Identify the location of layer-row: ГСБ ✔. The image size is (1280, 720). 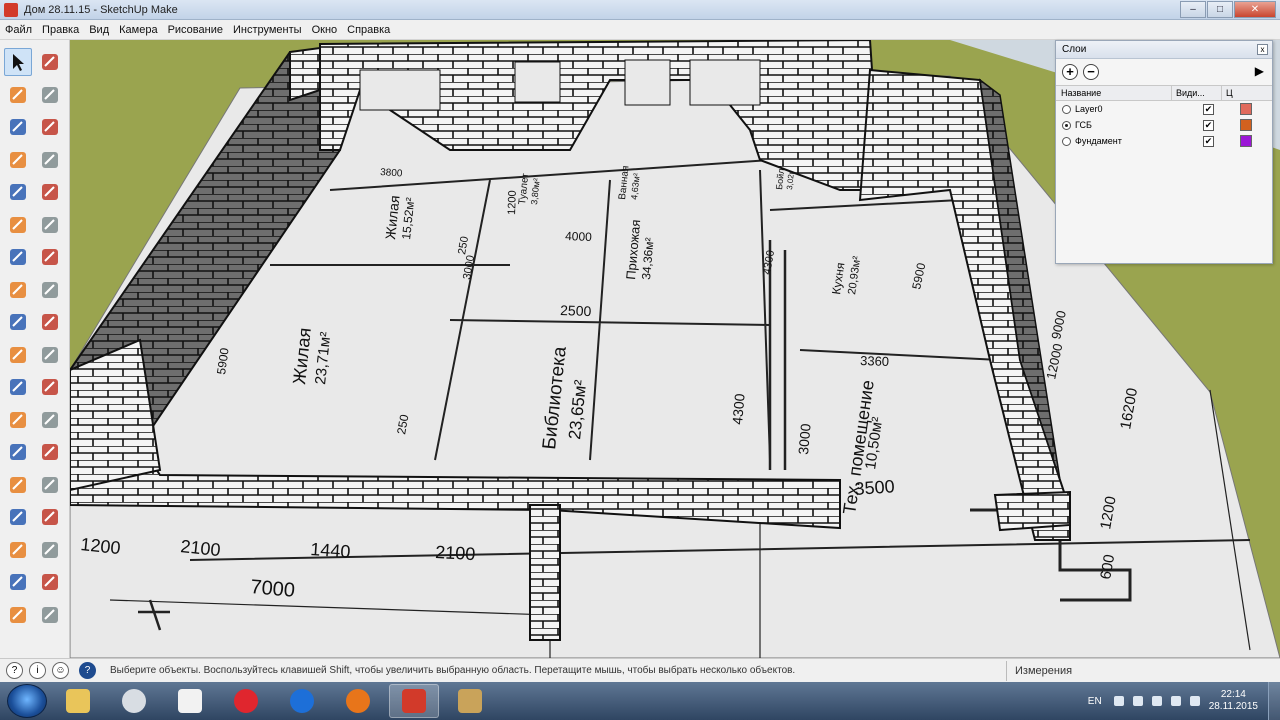
(1164, 125).